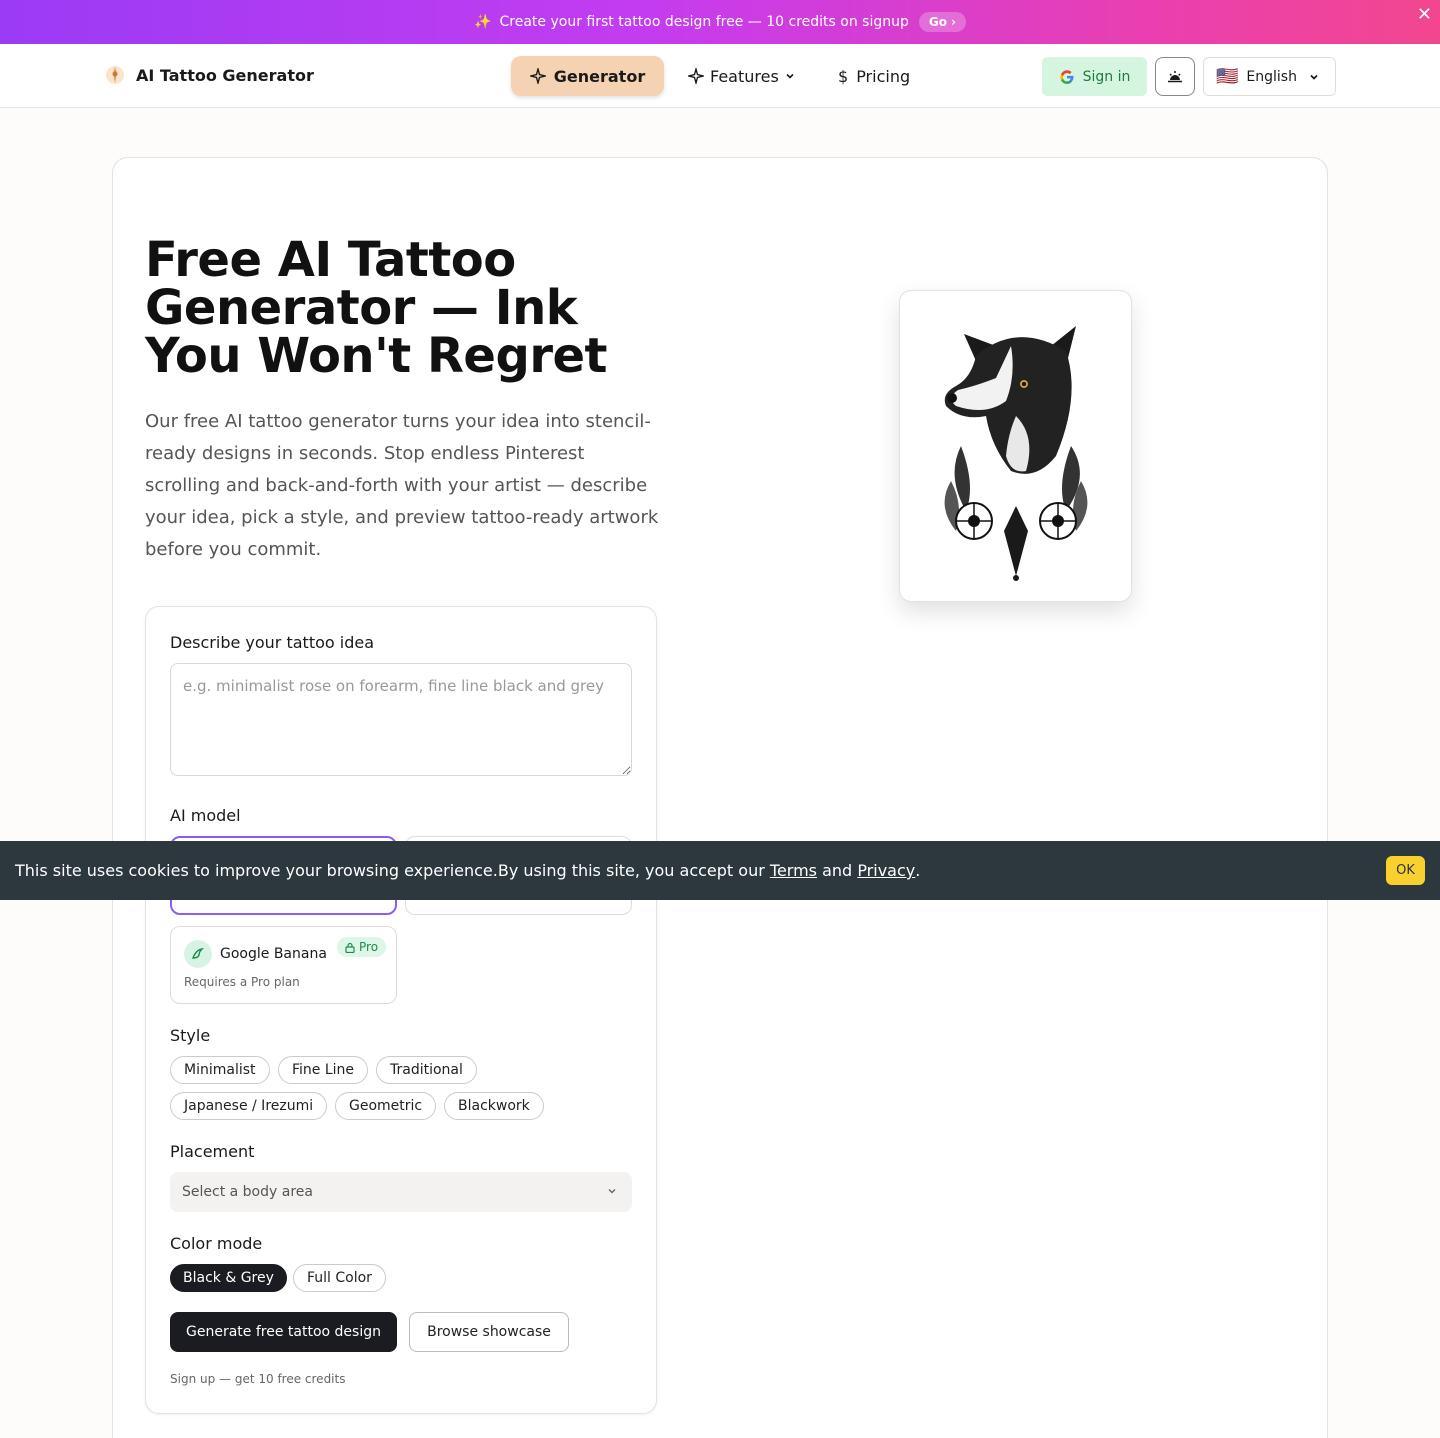  Describe the element at coordinates (386, 1106) in the screenshot. I see `style-chip-geometric: Geometric` at that location.